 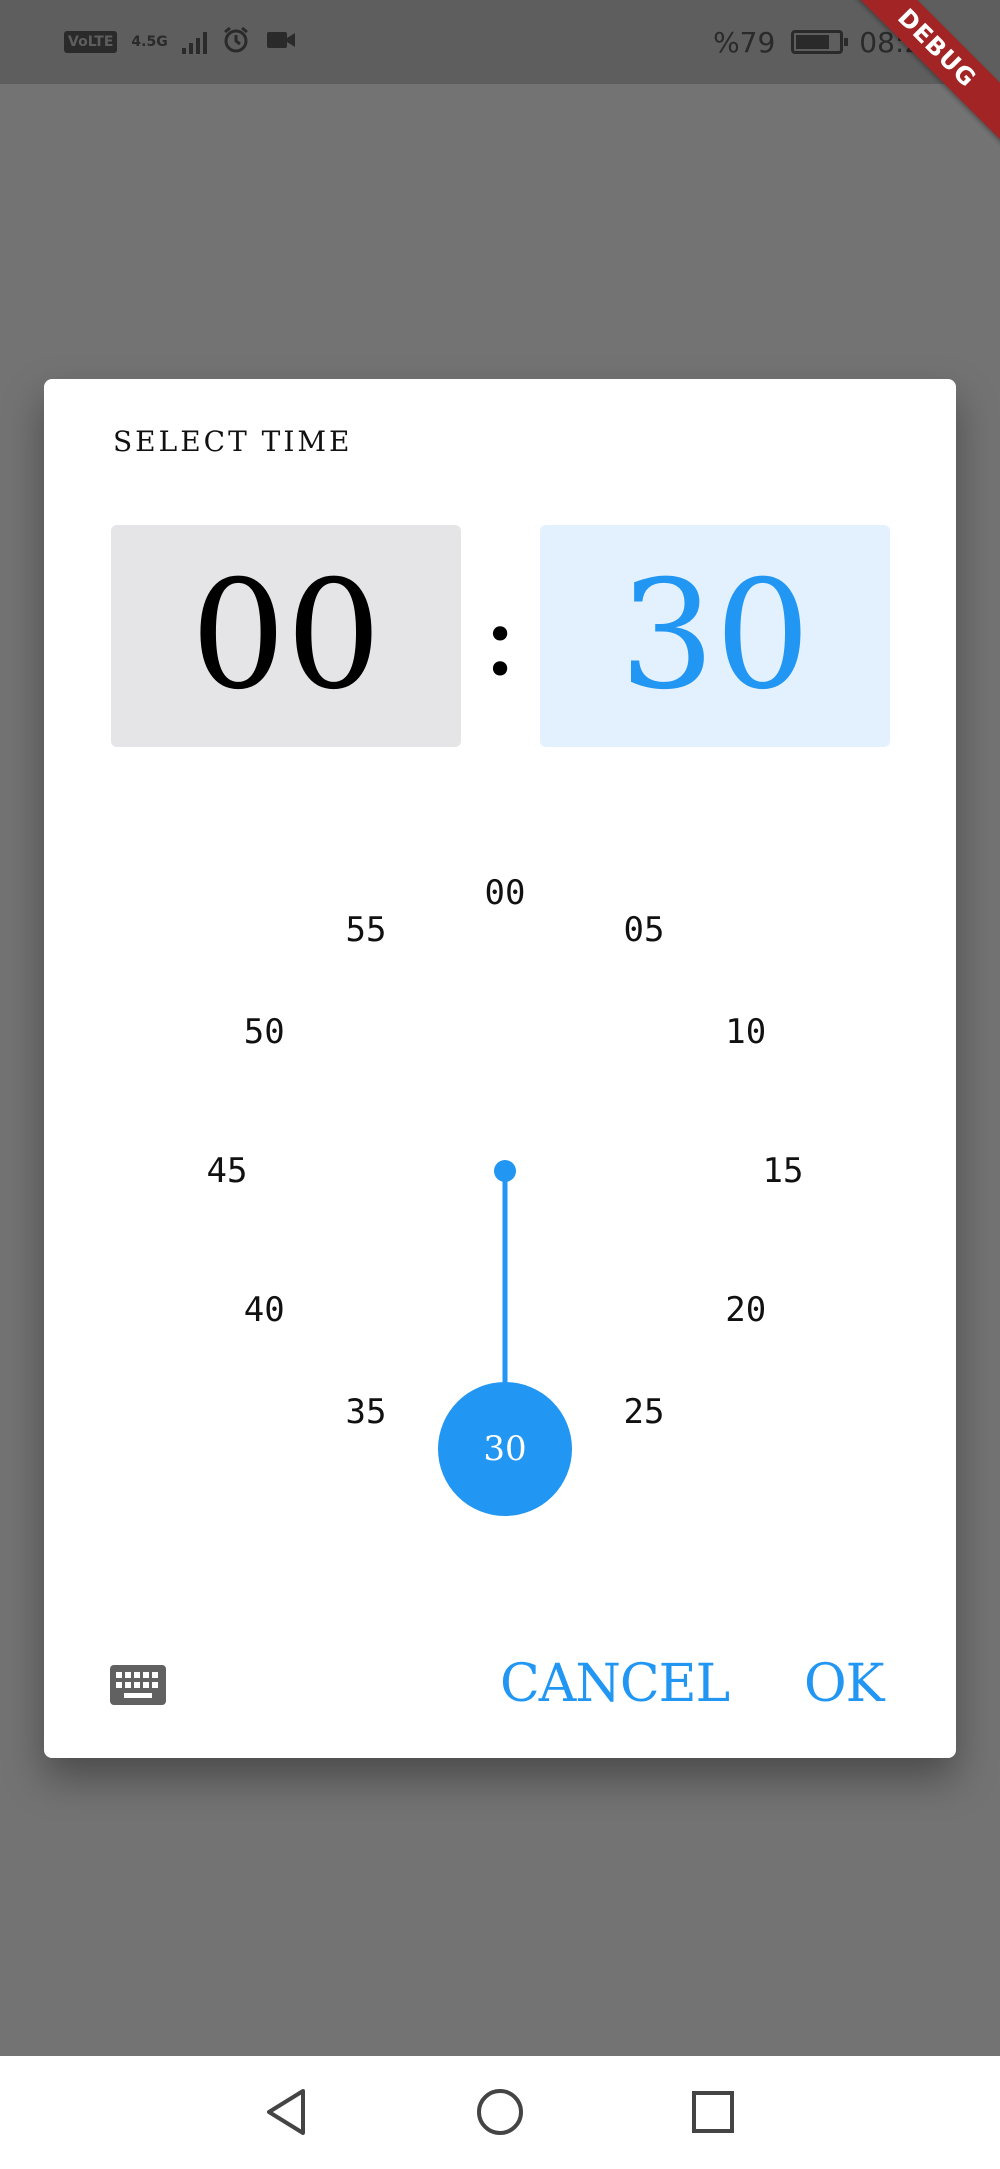 I want to click on nav-recents-button, so click(x=713, y=2112).